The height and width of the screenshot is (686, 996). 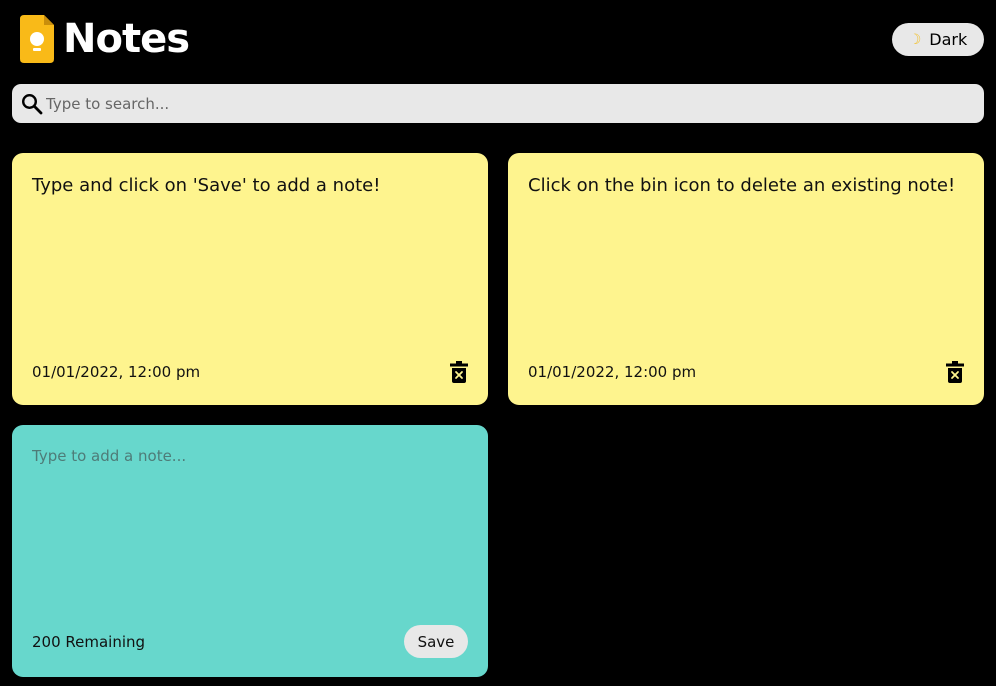 I want to click on theme-toggle-button: ☽ Dark, so click(x=938, y=39).